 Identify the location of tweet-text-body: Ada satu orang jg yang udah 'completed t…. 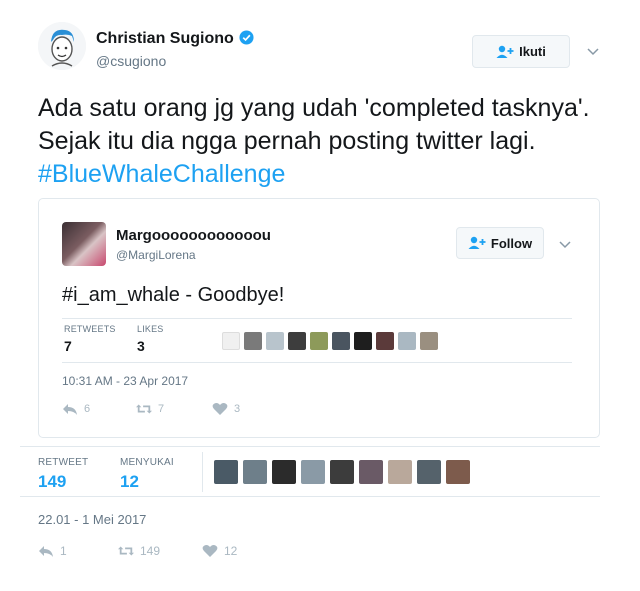
(314, 124).